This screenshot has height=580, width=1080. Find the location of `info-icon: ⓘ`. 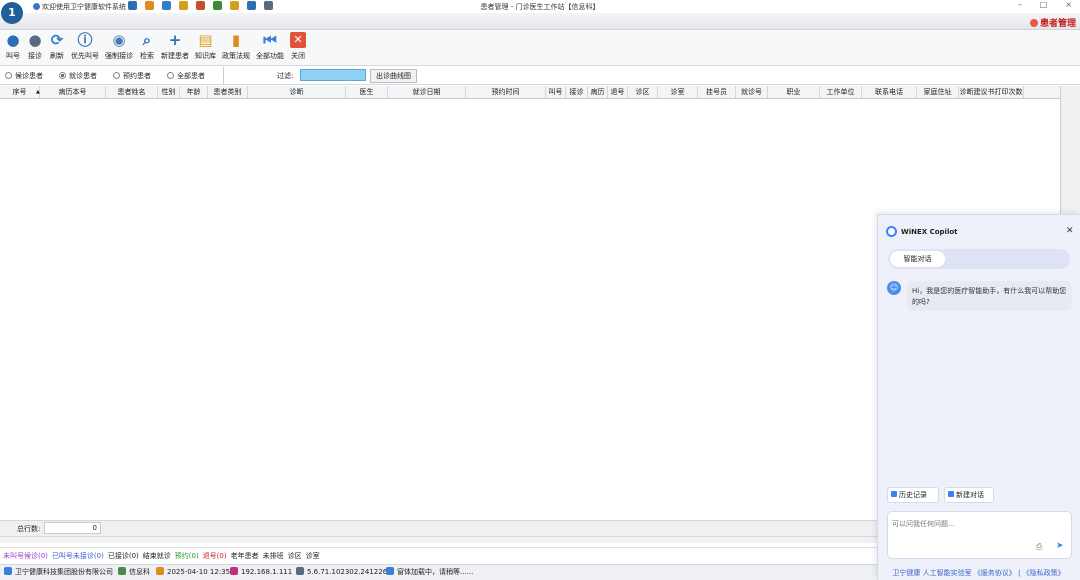

info-icon: ⓘ is located at coordinates (85, 40).